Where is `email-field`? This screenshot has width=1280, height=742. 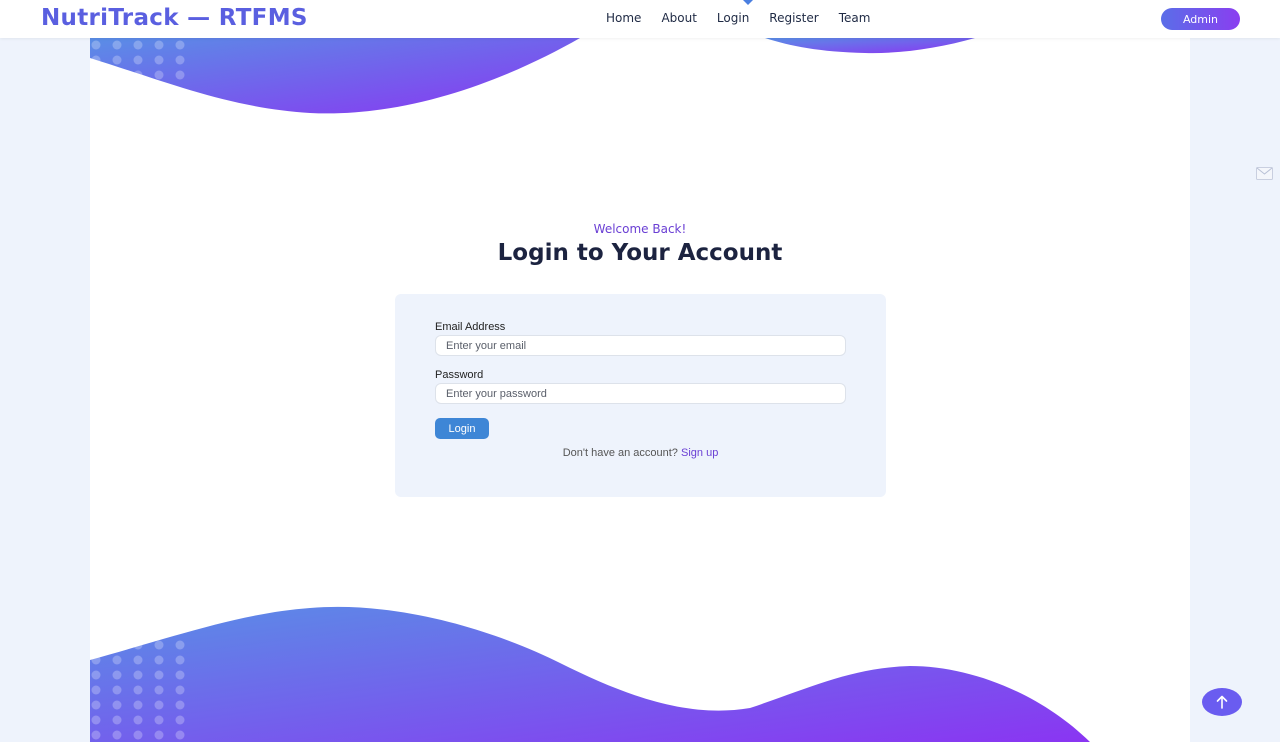 email-field is located at coordinates (640, 345).